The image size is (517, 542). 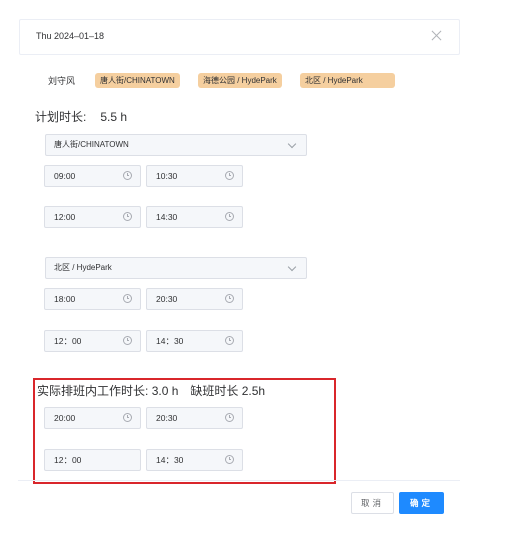 I want to click on start-time-input: 09:00, so click(x=92, y=176).